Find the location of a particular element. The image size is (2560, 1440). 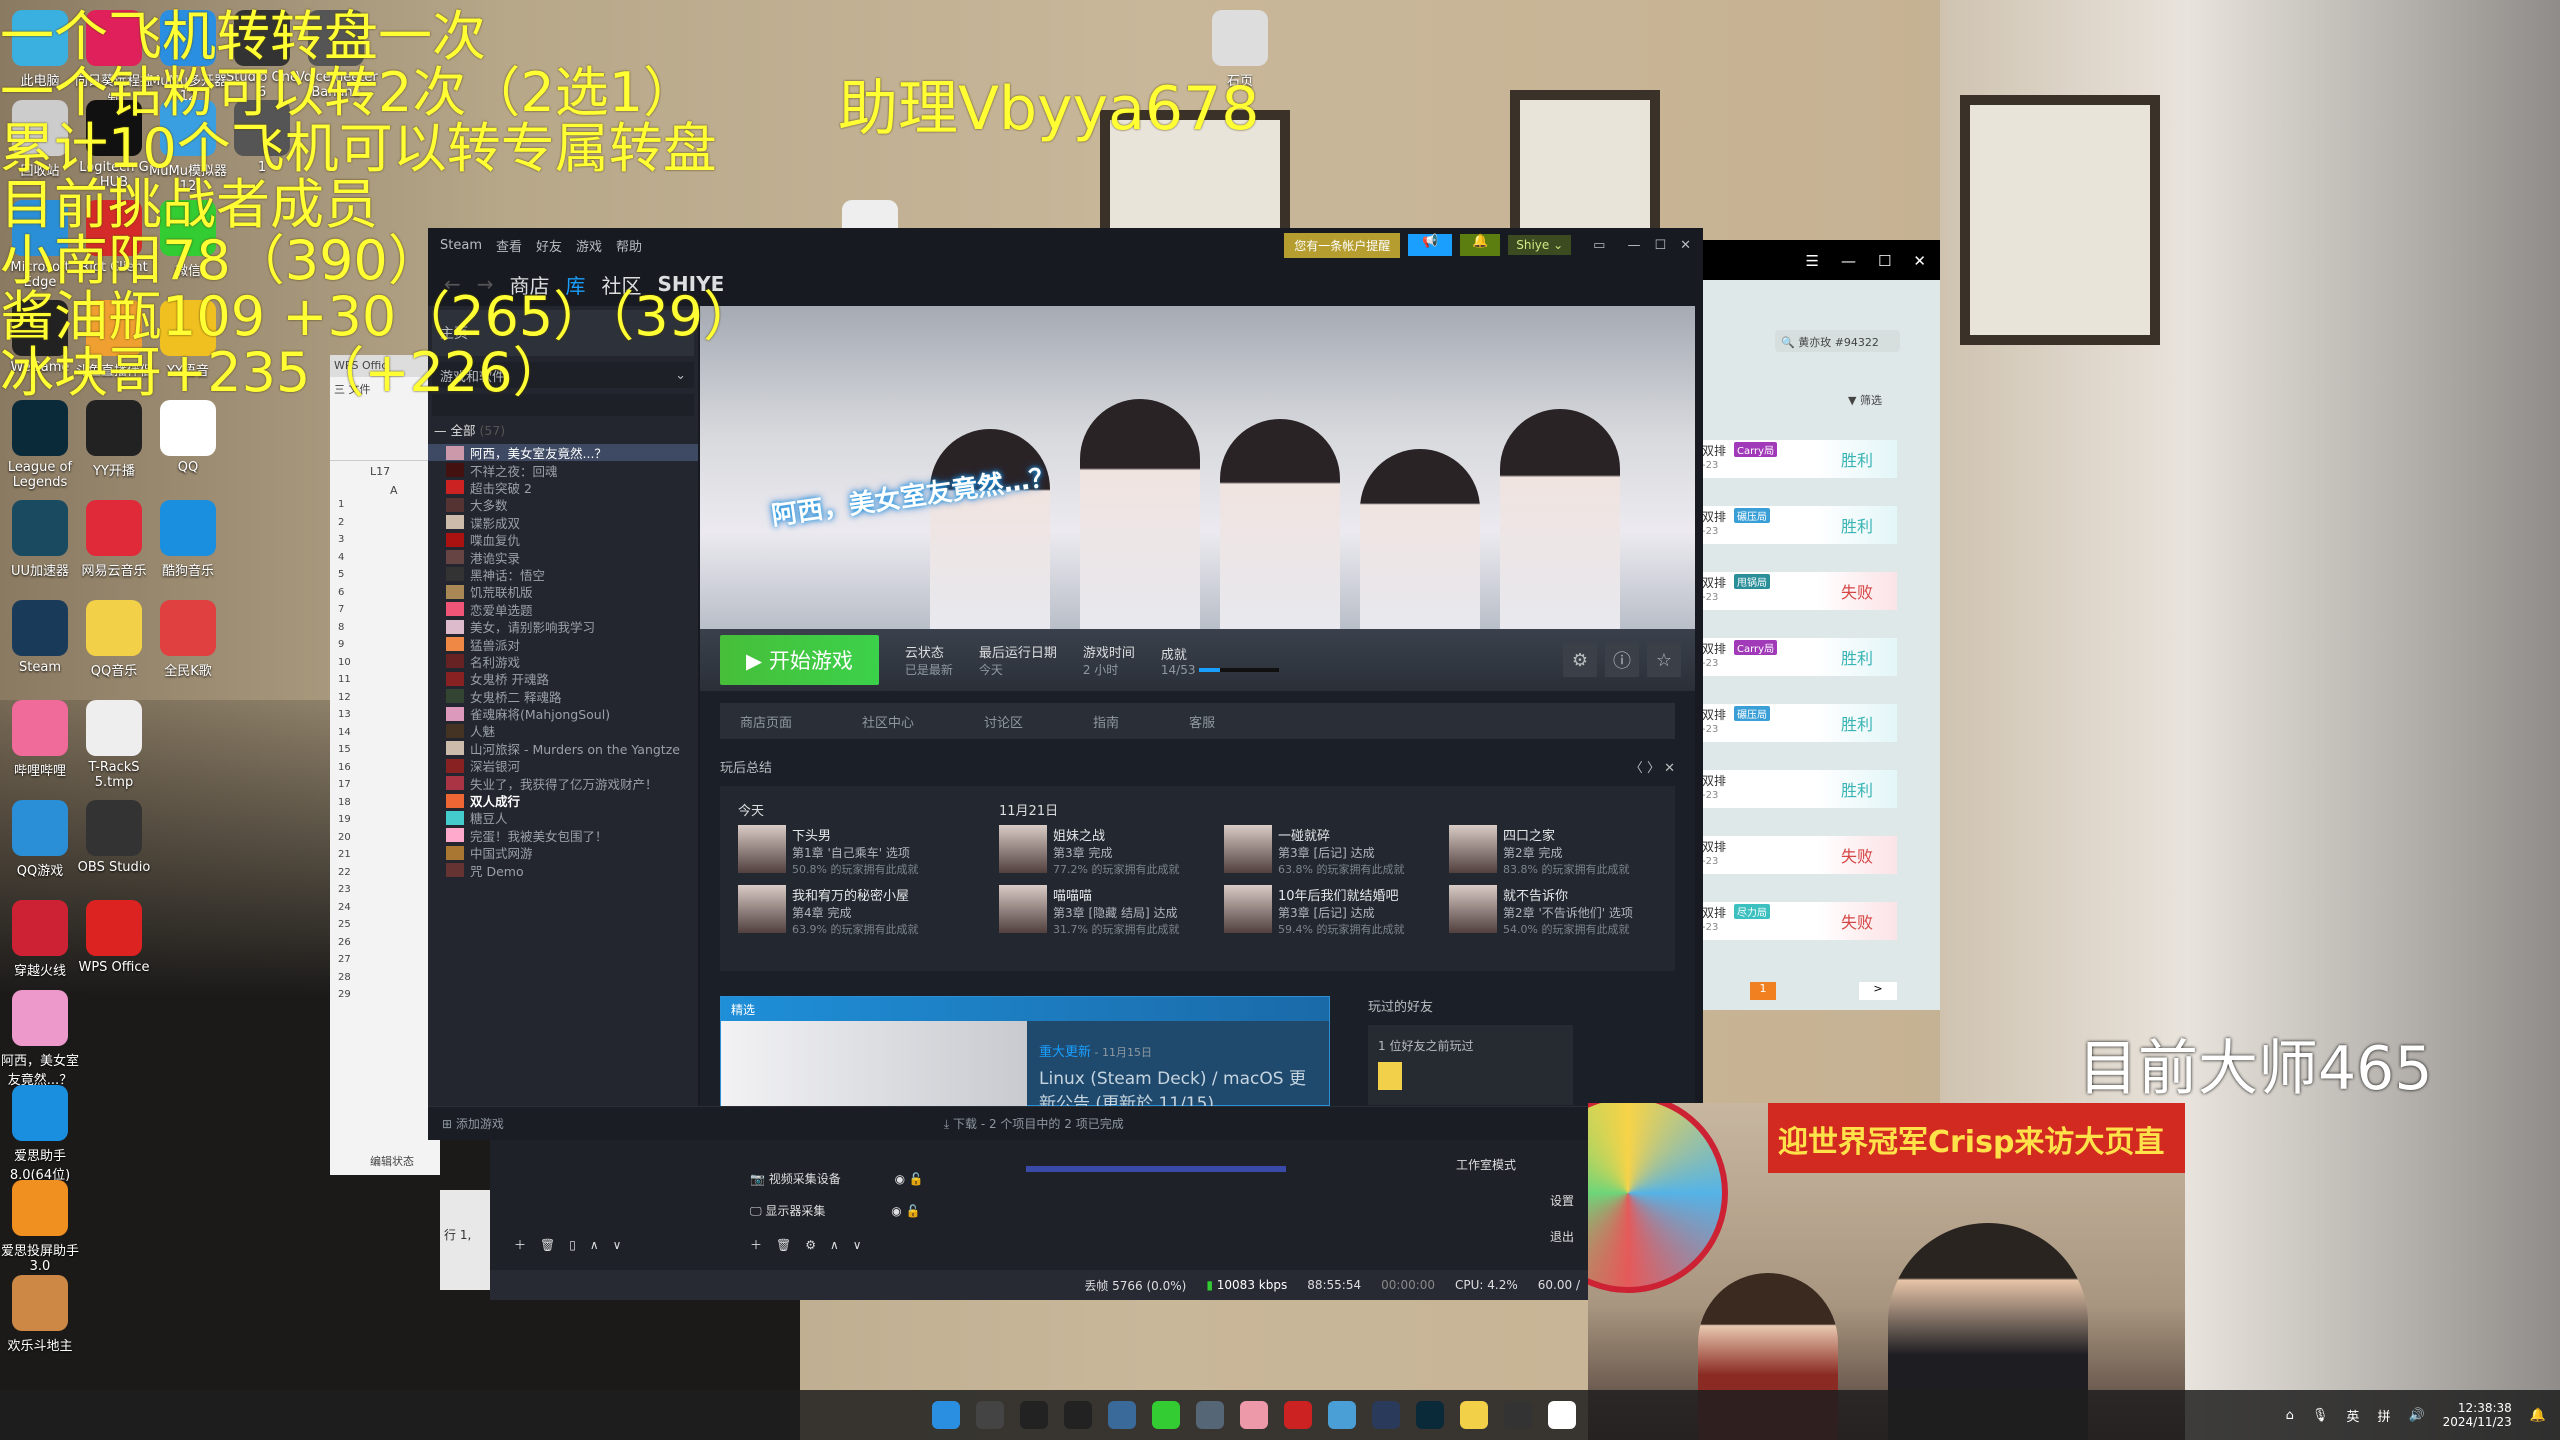

game-list-item: 阿西，美女室友竟然...？ is located at coordinates (563, 453).